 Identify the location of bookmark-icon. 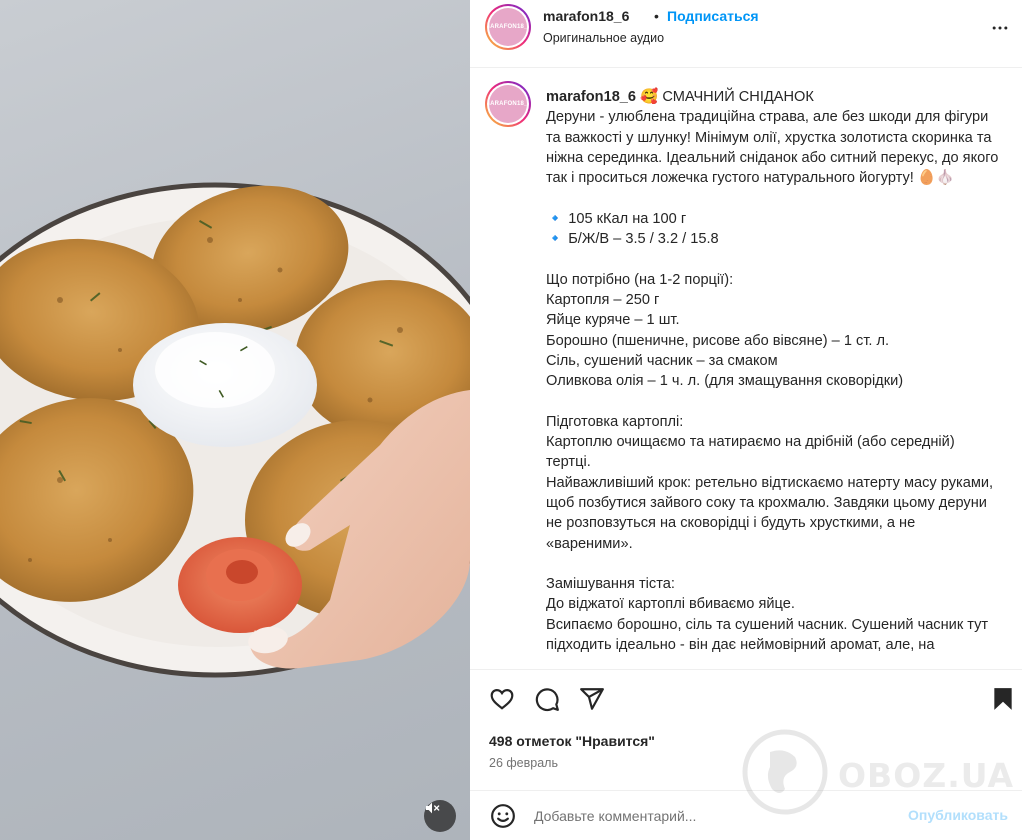
(1003, 699).